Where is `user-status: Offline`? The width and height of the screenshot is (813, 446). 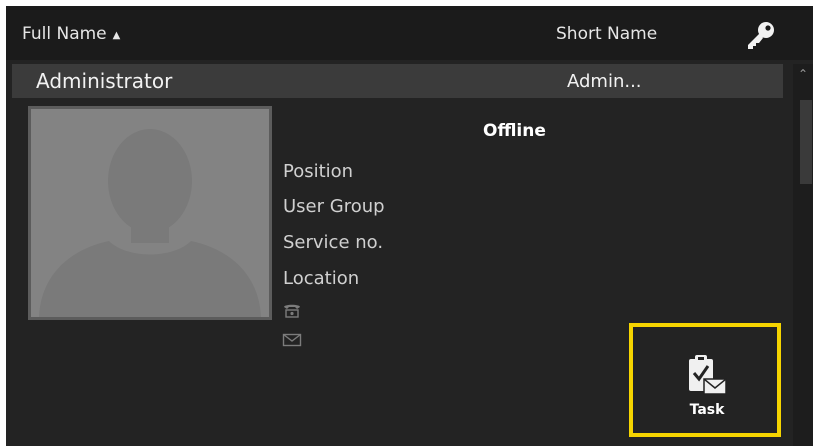 user-status: Offline is located at coordinates (514, 131).